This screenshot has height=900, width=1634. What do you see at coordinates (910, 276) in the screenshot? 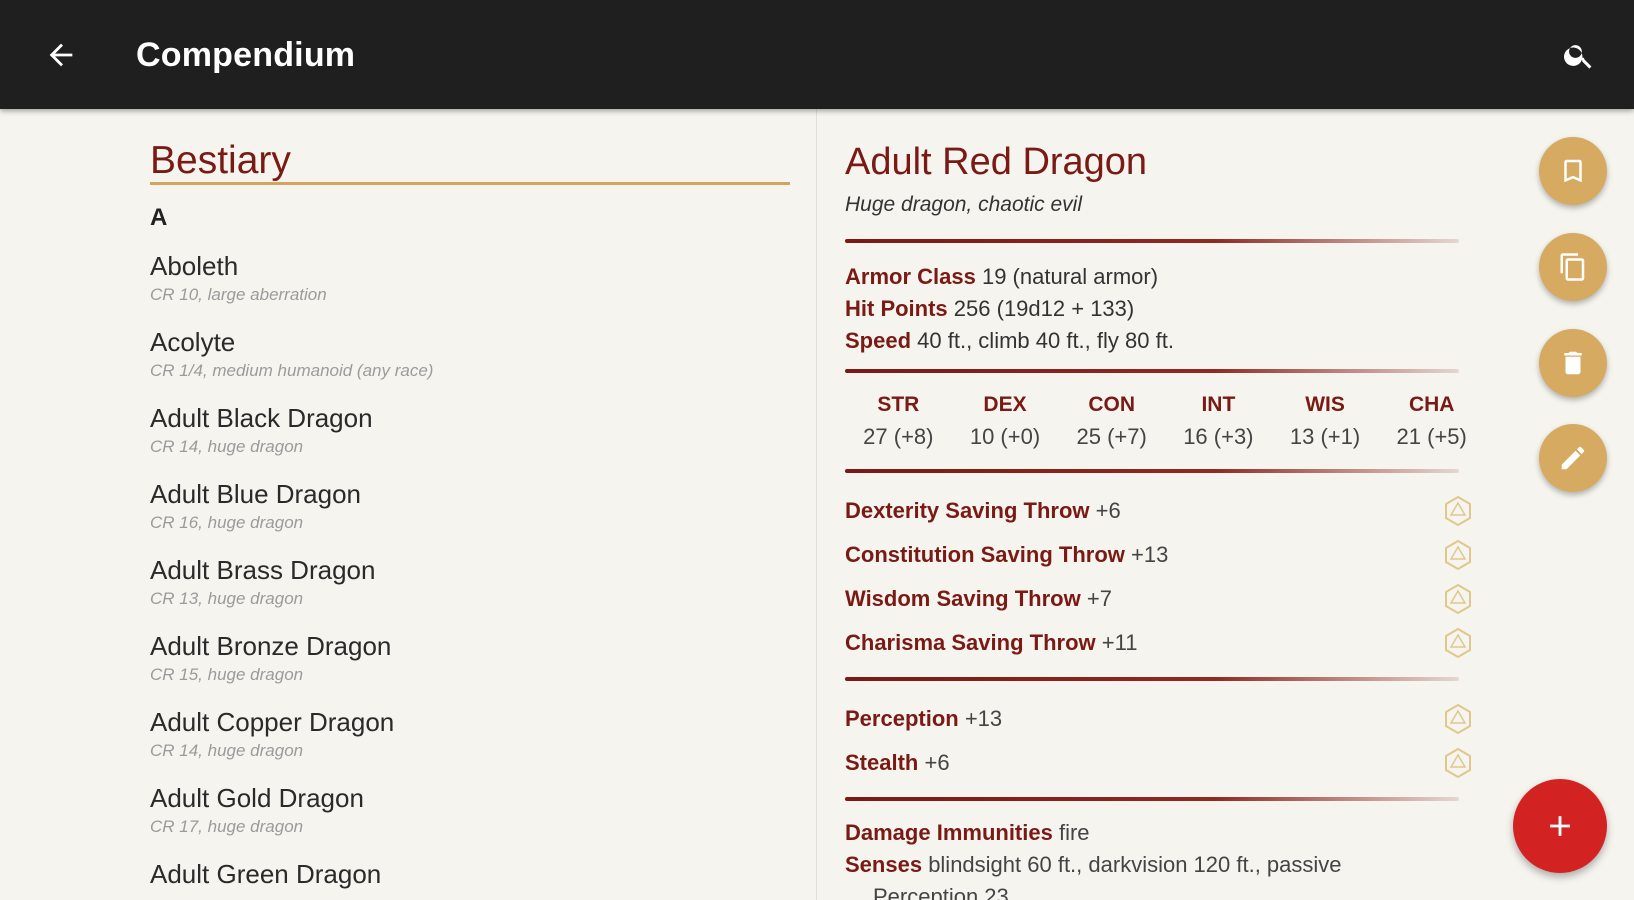
I see `armor-class-label: Armor Class` at bounding box center [910, 276].